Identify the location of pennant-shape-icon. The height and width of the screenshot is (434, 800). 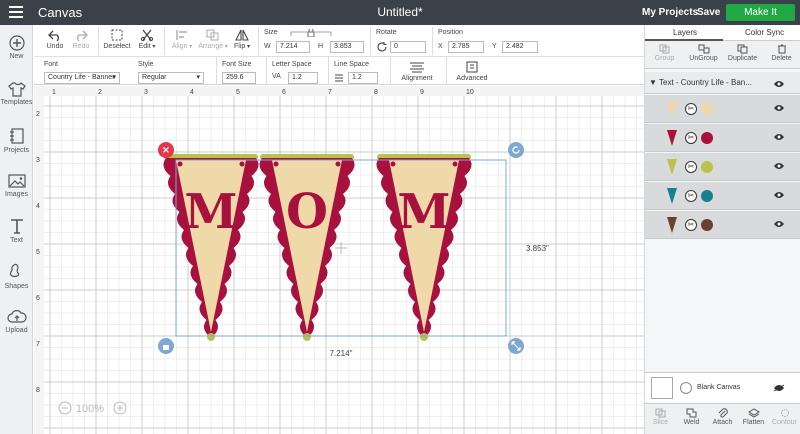
(672, 138).